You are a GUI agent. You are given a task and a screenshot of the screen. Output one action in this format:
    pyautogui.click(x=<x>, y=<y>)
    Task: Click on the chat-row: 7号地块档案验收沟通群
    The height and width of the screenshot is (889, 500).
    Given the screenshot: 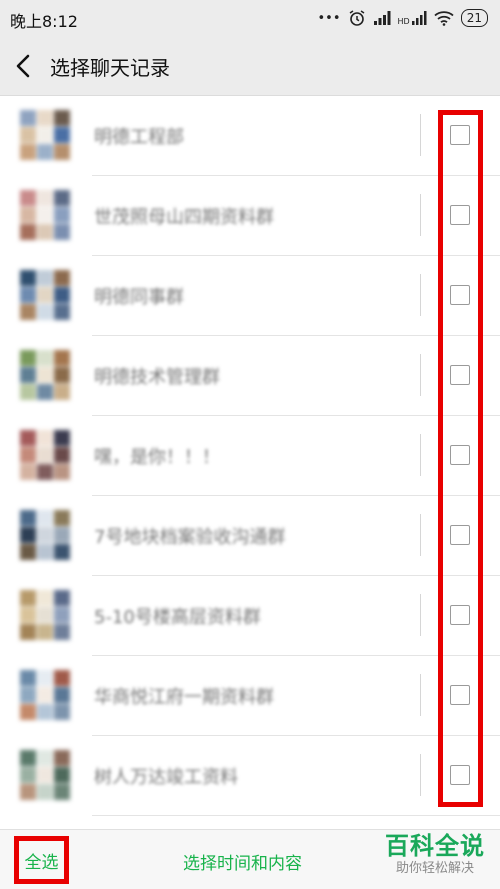 What is the action you would take?
    pyautogui.click(x=250, y=536)
    